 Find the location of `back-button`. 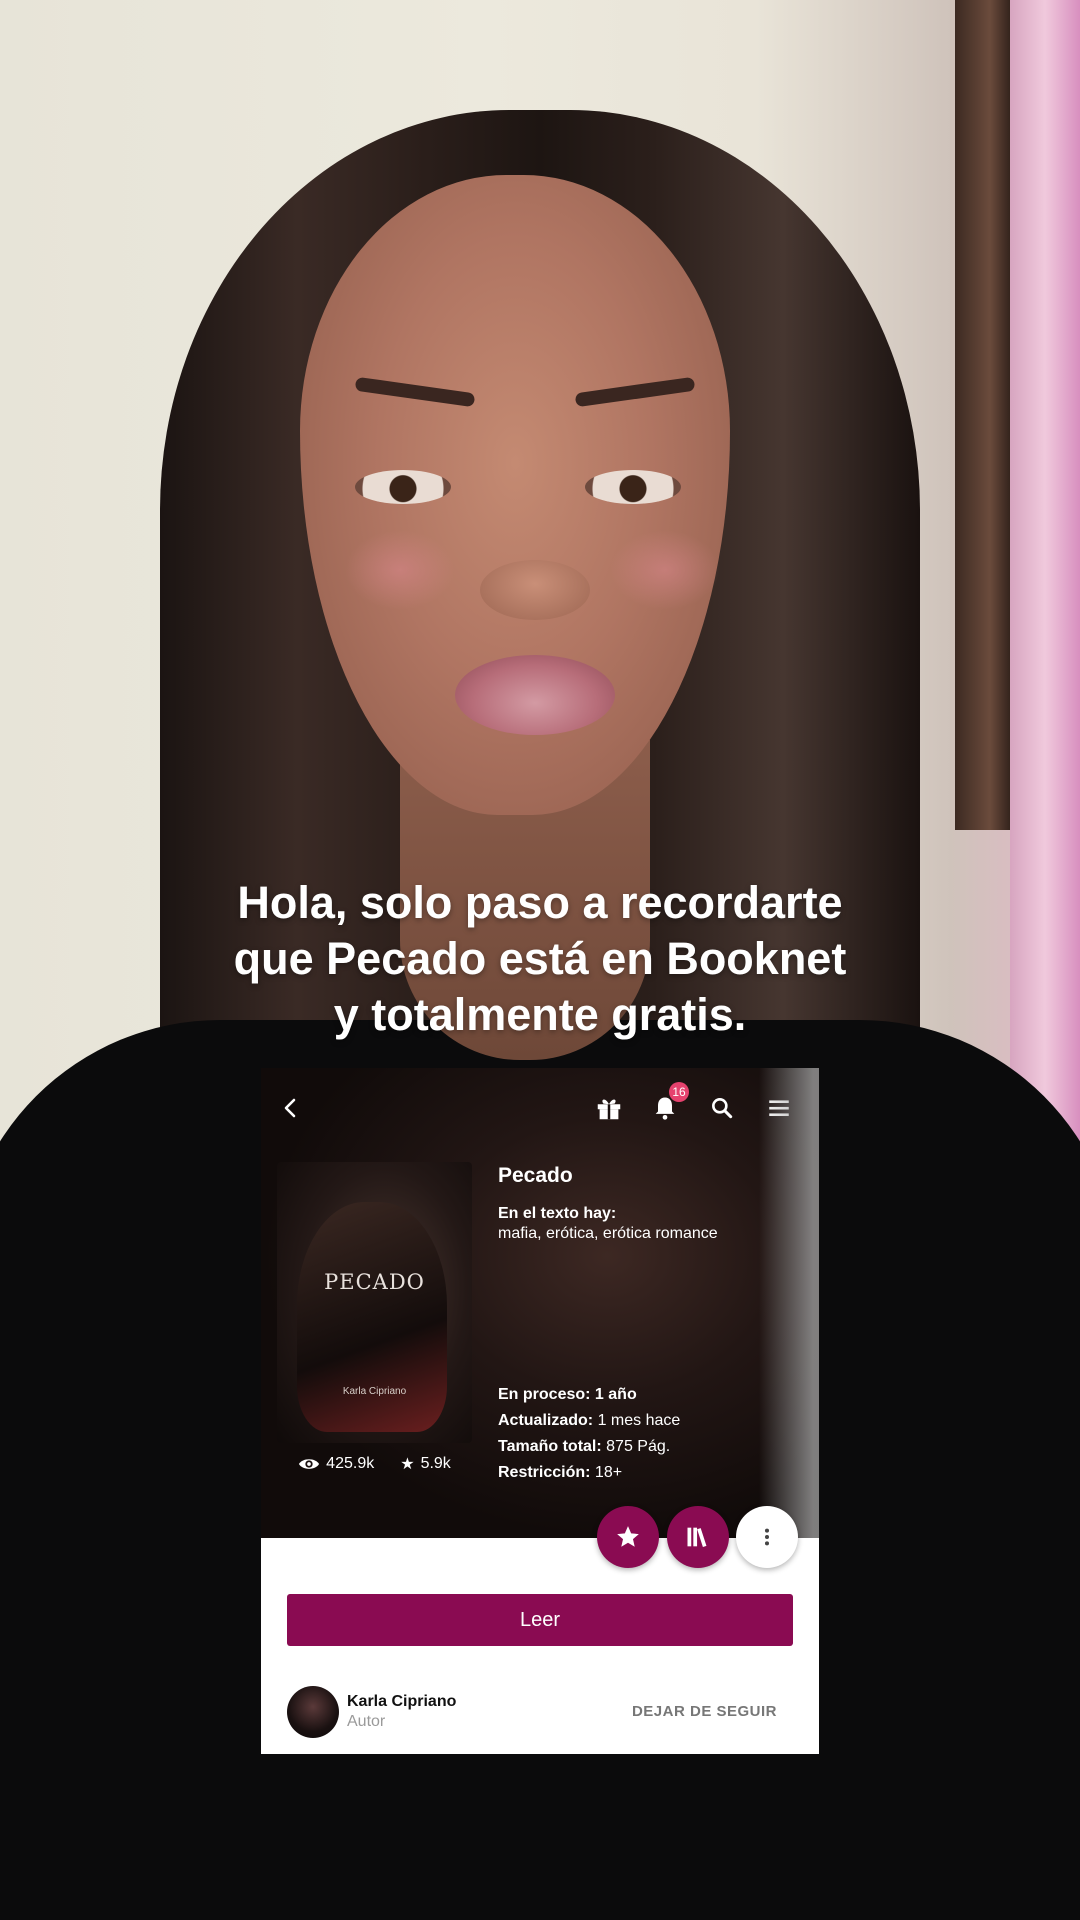

back-button is located at coordinates (291, 1108).